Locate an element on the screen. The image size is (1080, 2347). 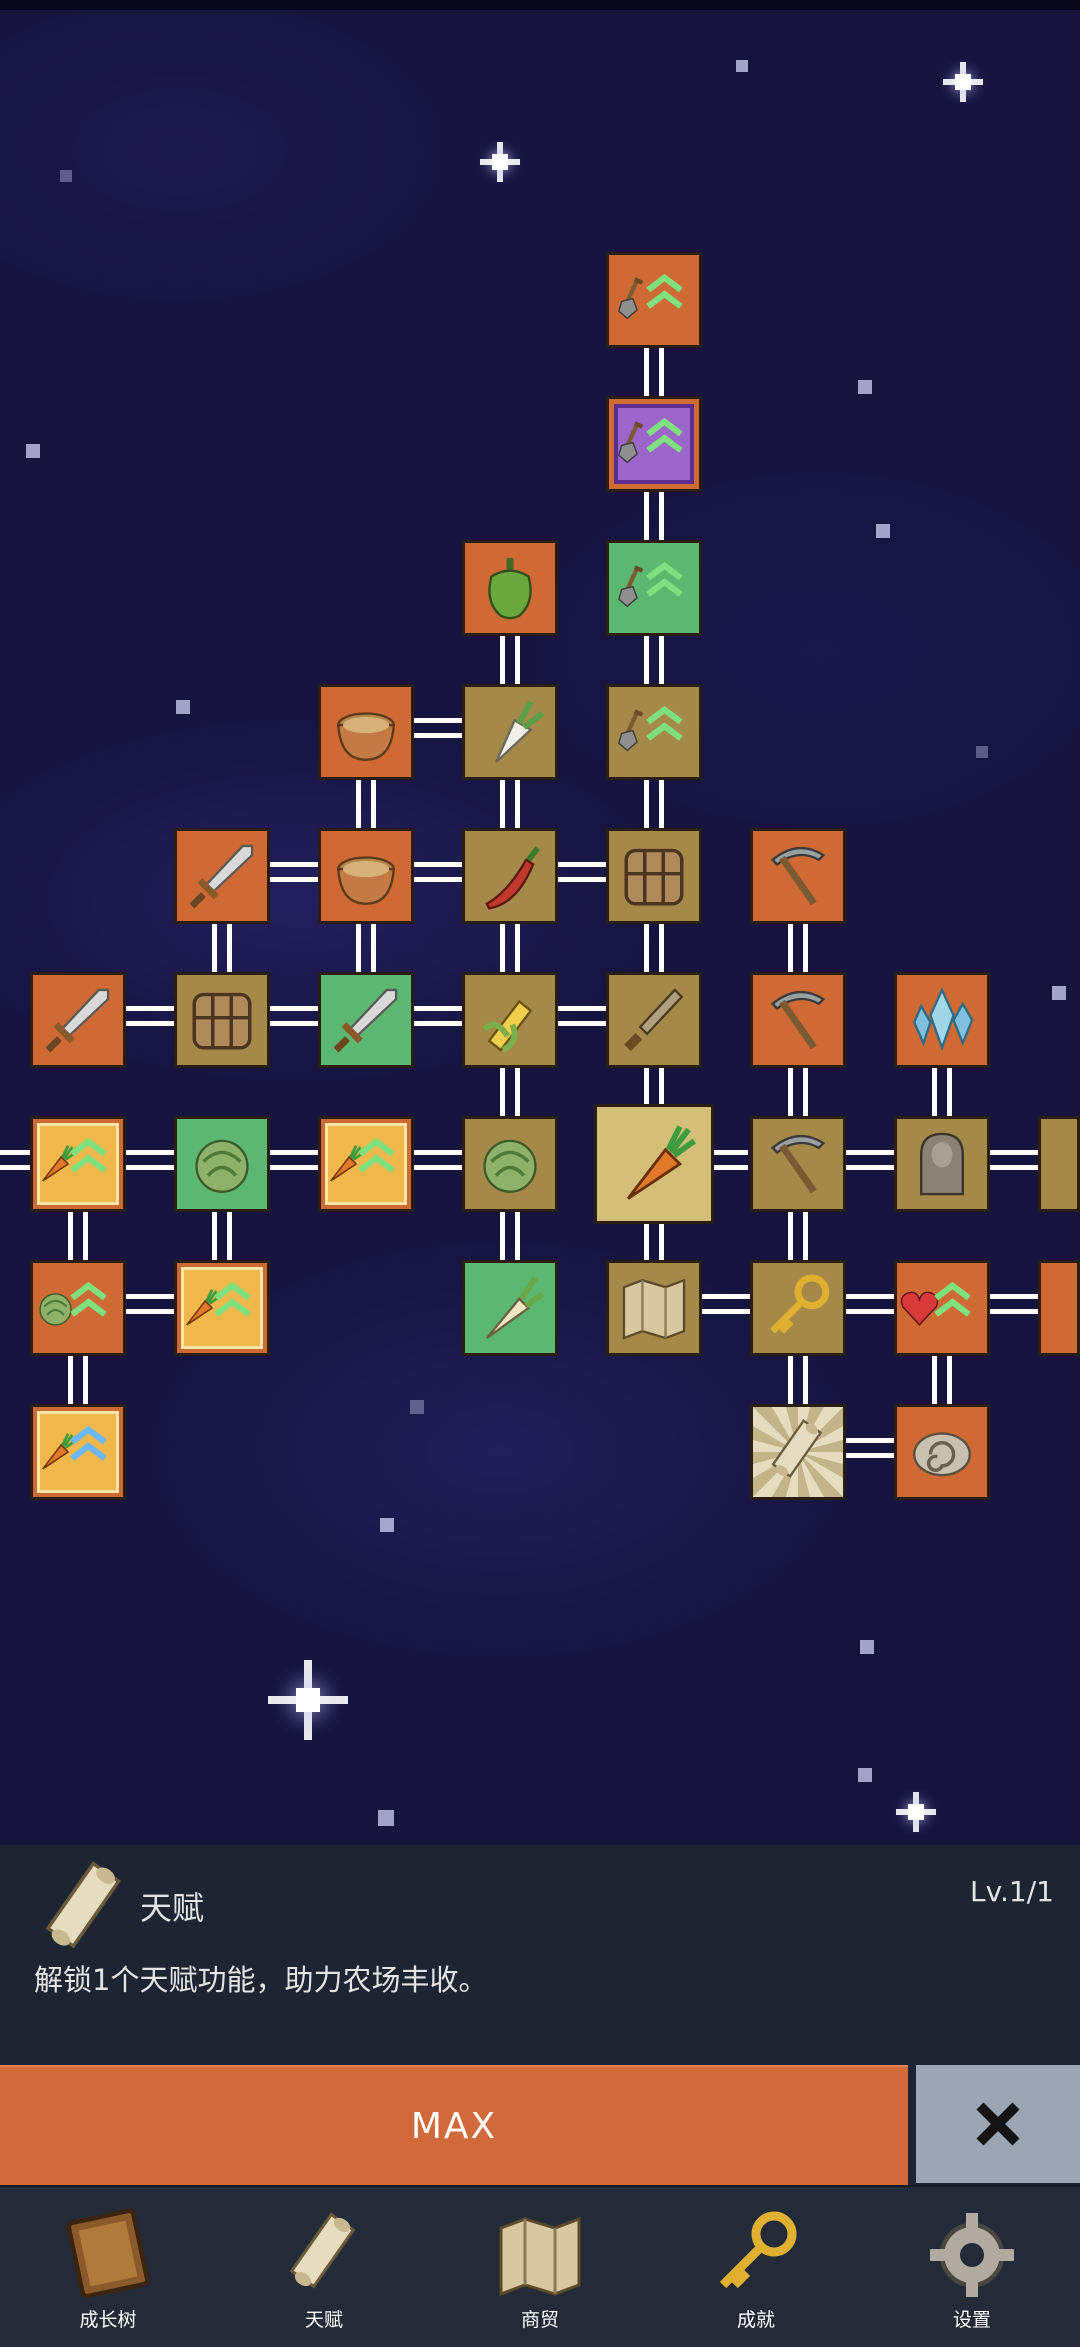
map-node is located at coordinates (654, 1308).